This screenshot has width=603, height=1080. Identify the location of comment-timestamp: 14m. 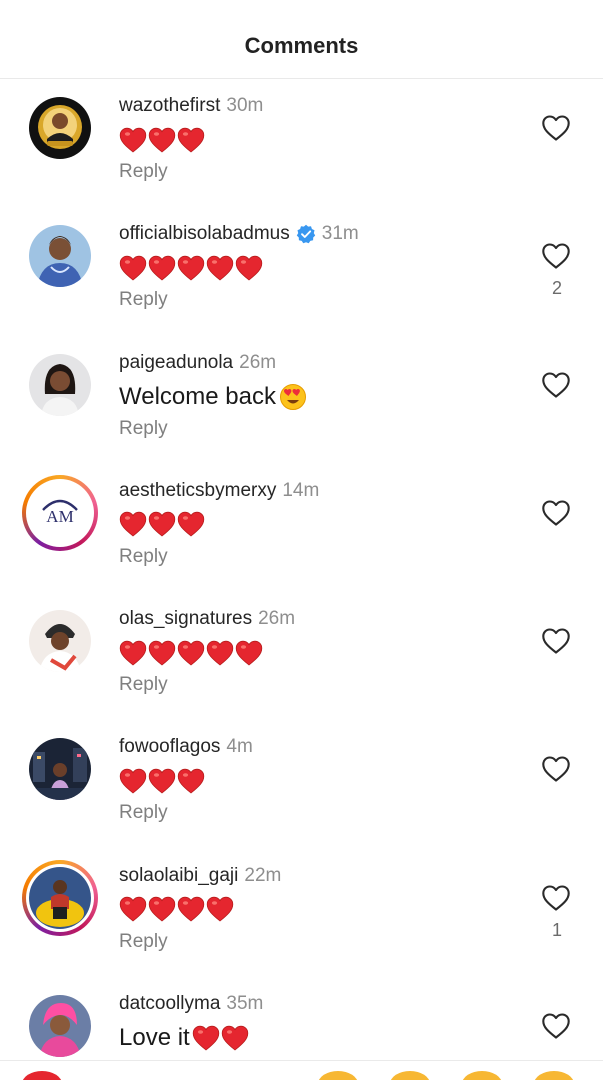
(301, 490).